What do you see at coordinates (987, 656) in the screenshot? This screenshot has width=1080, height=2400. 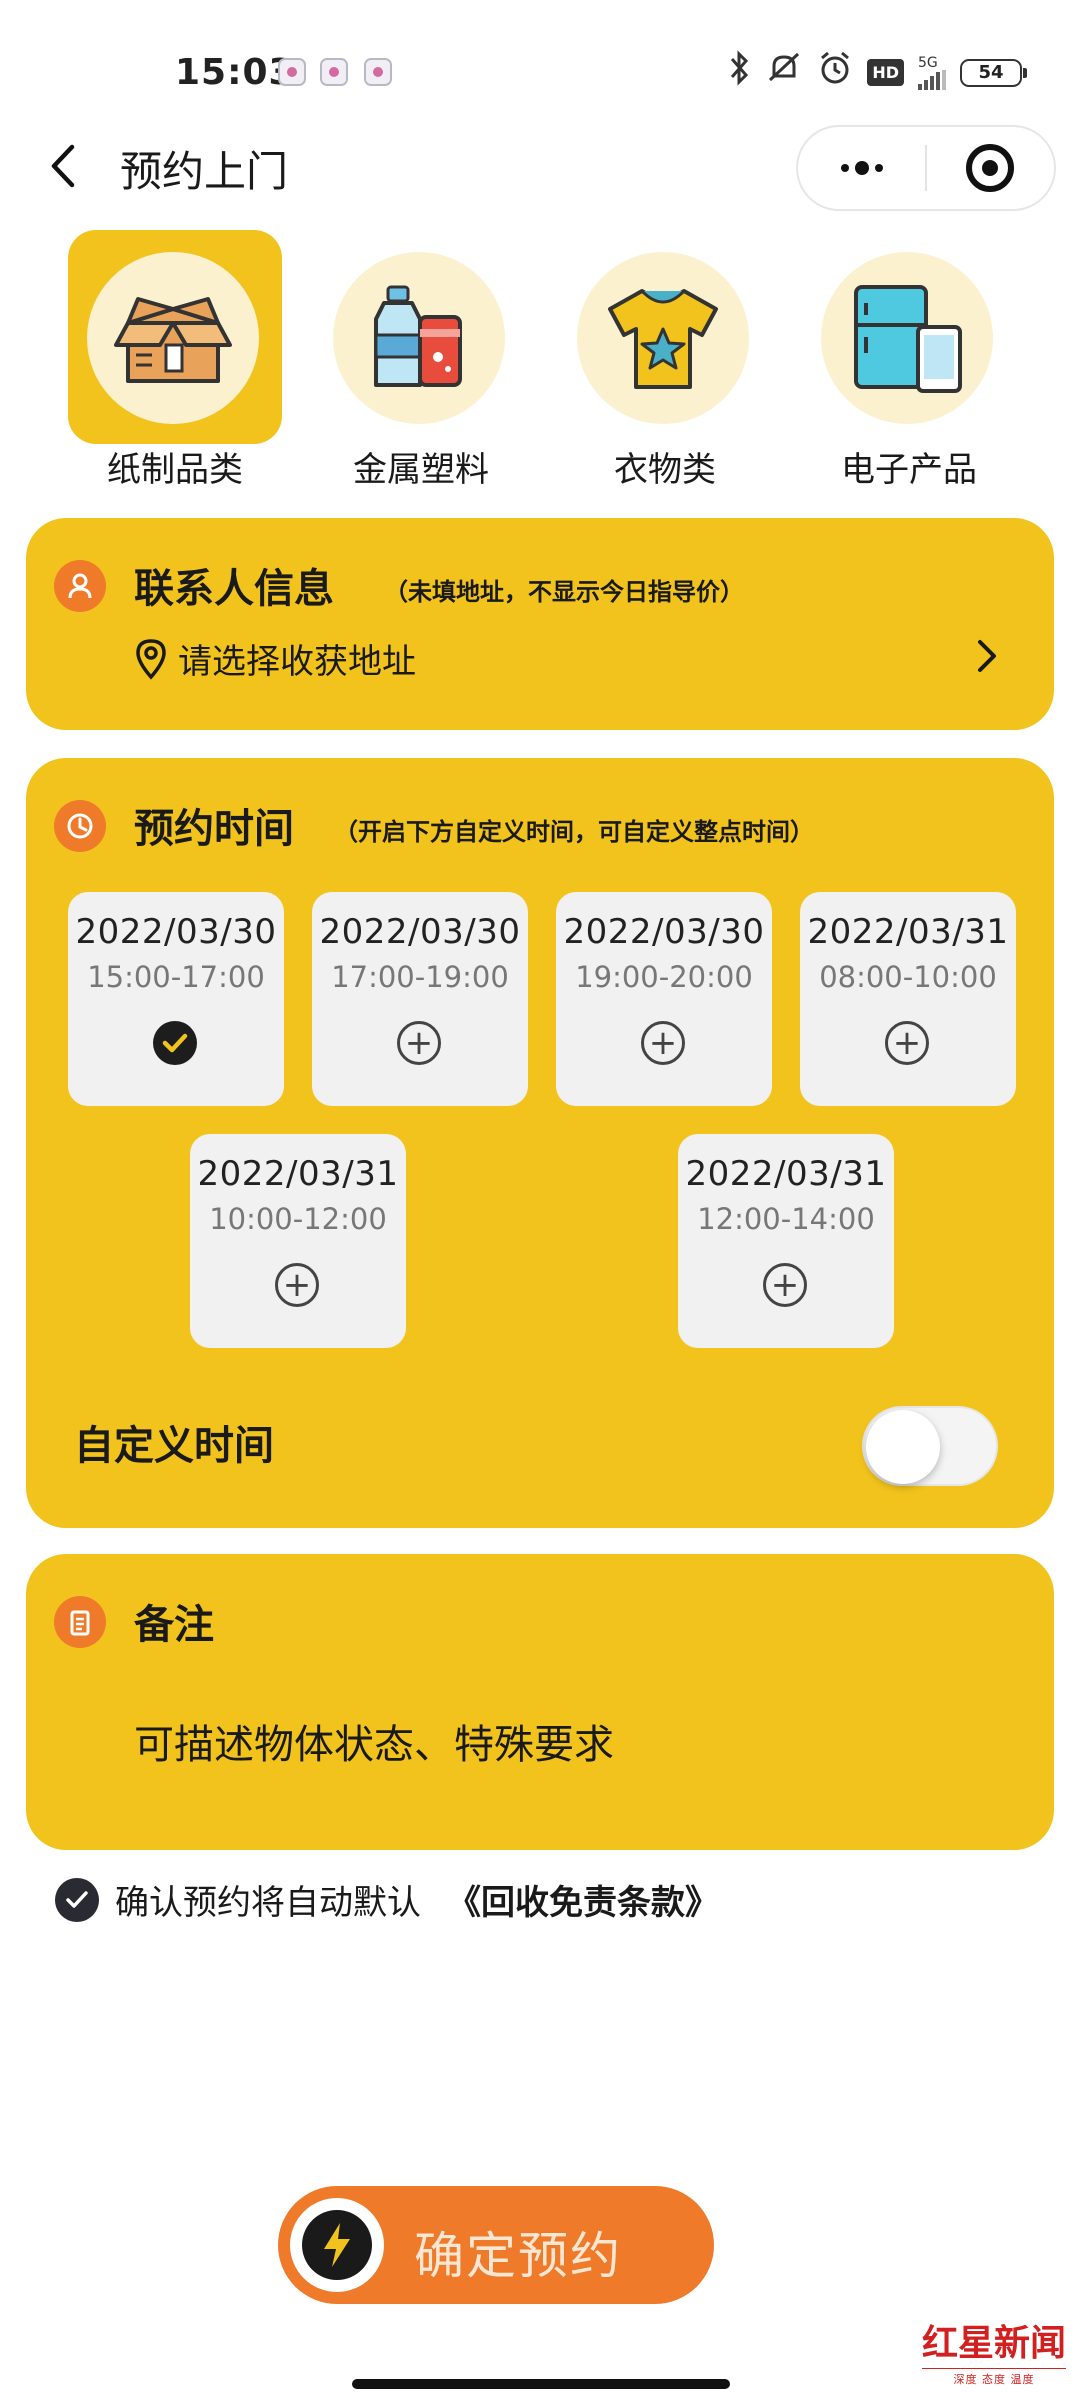 I see `chevron-right-icon` at bounding box center [987, 656].